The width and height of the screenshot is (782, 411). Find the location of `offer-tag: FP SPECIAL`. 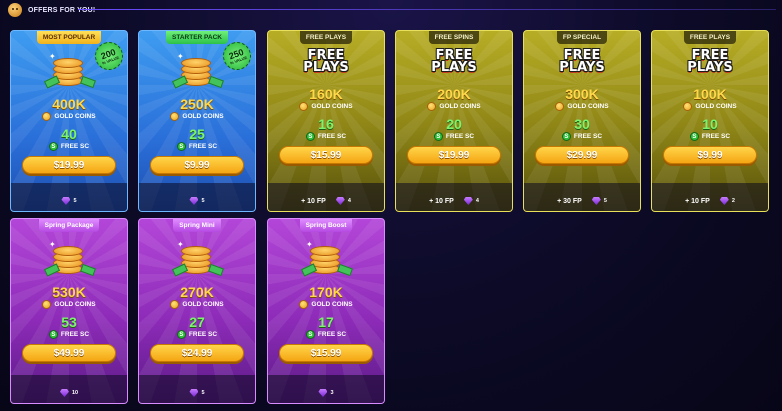

offer-tag: FP SPECIAL is located at coordinates (582, 37).